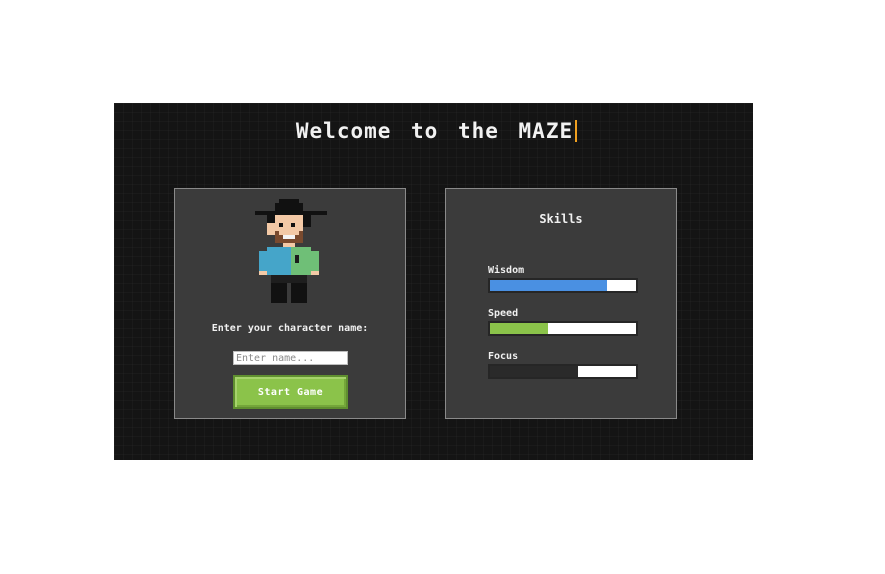 This screenshot has height=574, width=885. What do you see at coordinates (291, 251) in the screenshot?
I see `pixel-character-icon` at bounding box center [291, 251].